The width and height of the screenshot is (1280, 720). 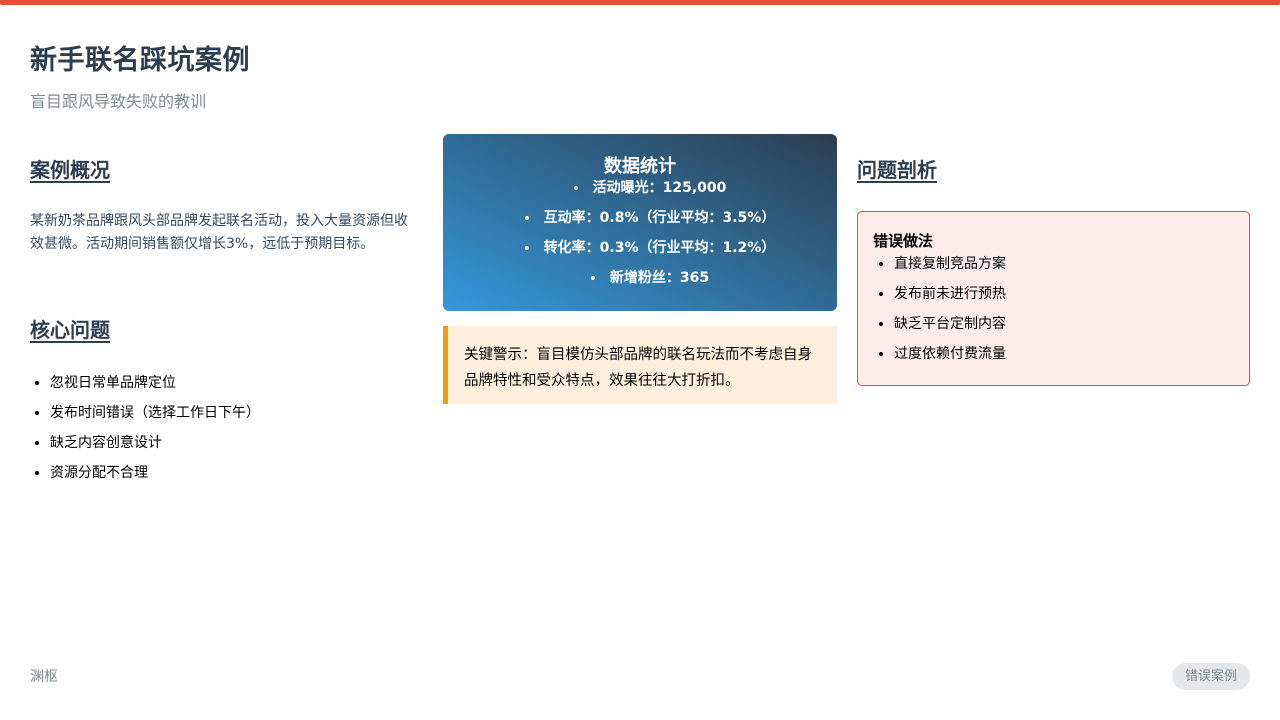 I want to click on top-accent-bar, so click(x=640, y=2).